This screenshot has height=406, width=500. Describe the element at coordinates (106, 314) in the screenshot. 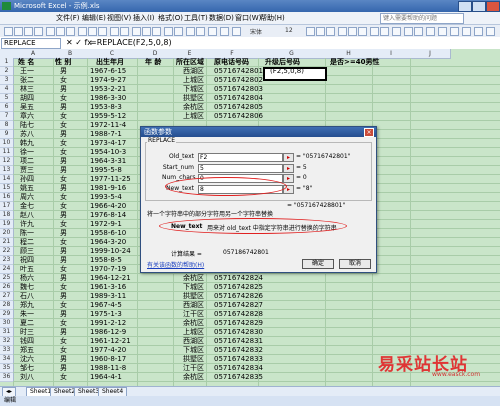

I see `table-cell: 1975-1-3` at that location.